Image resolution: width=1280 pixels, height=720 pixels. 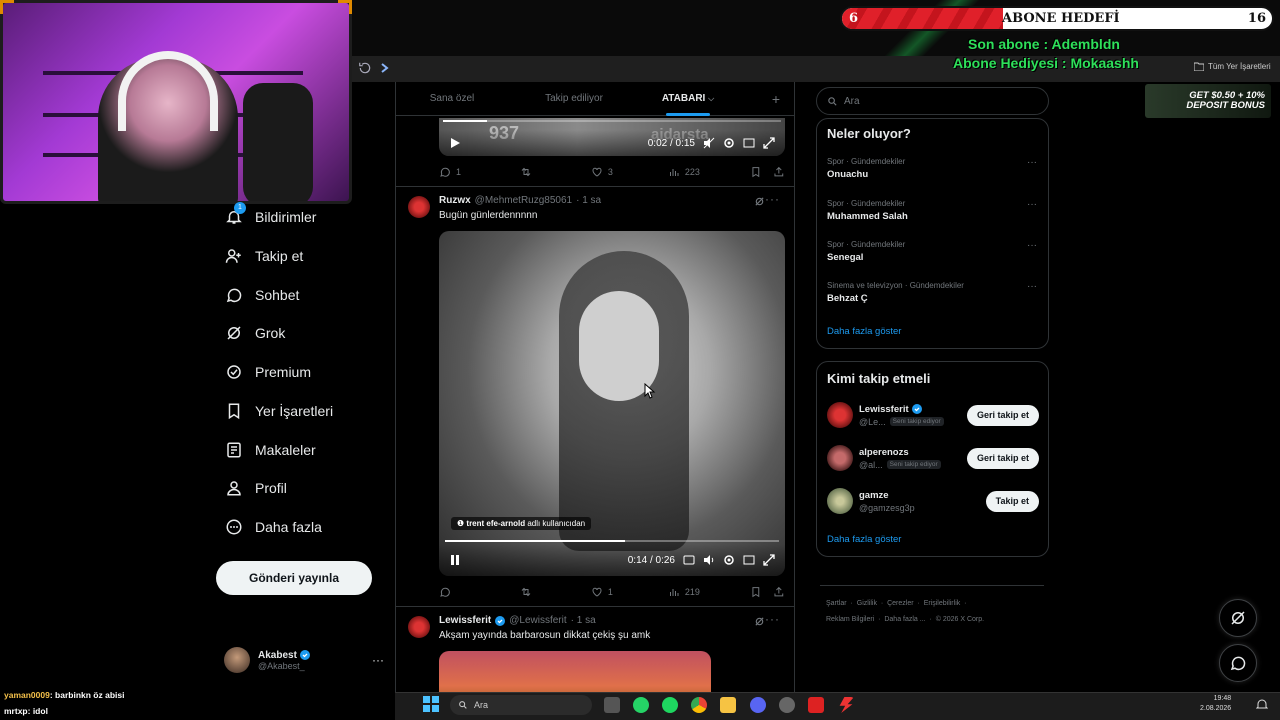 What do you see at coordinates (1215, 704) in the screenshot?
I see `system-clock: 19:48 2.08.2026` at bounding box center [1215, 704].